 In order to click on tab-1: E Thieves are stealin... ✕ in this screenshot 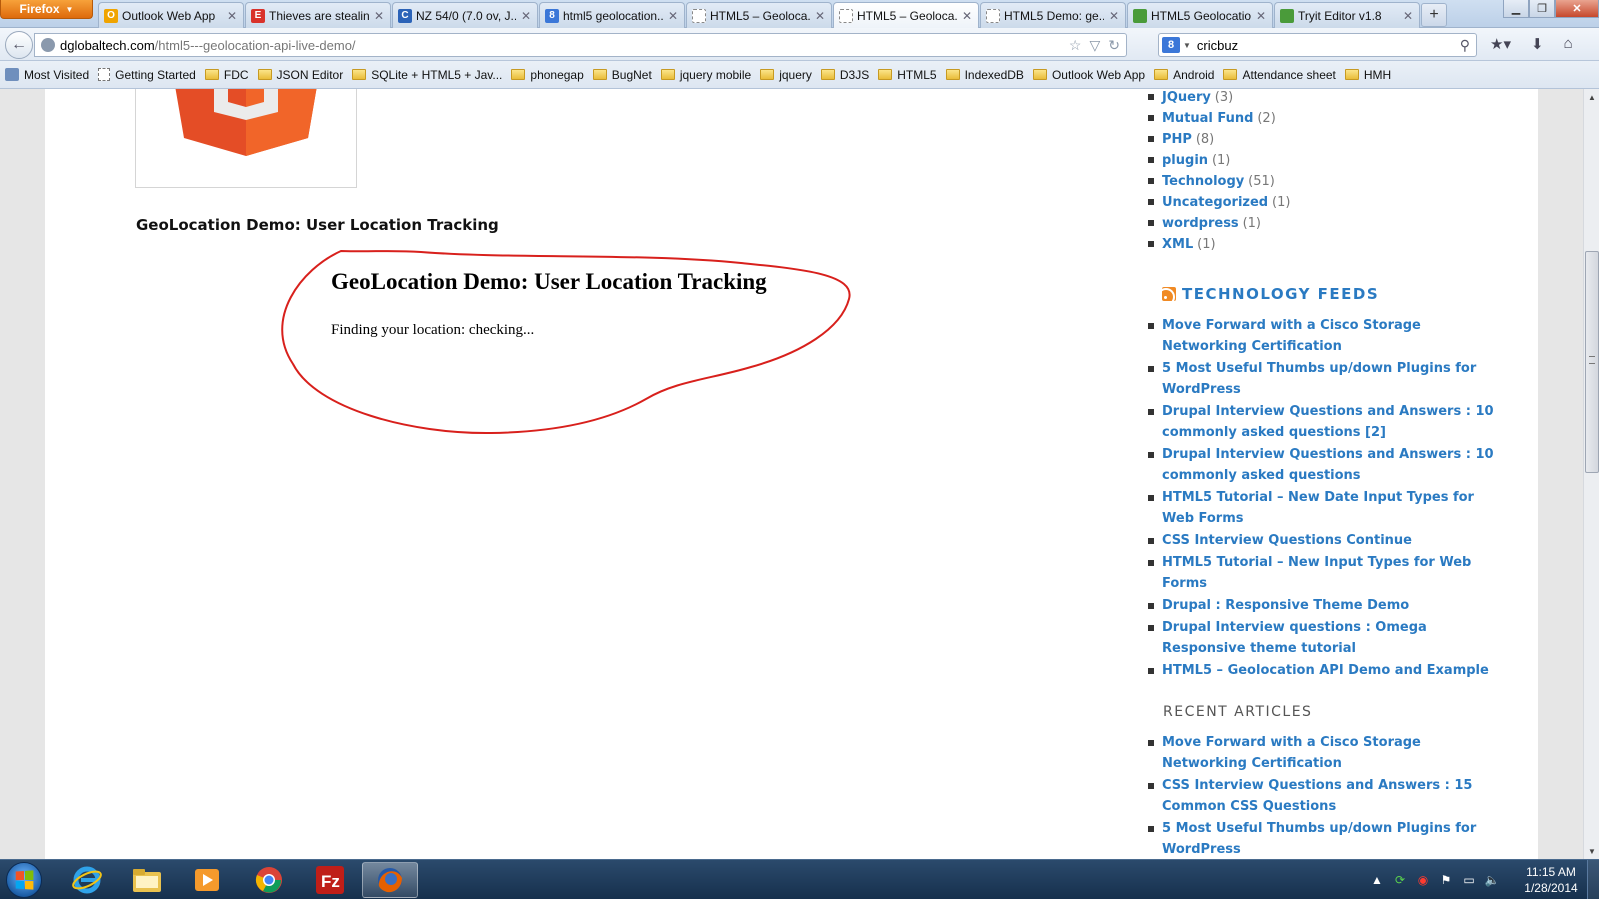, I will do `click(318, 15)`.